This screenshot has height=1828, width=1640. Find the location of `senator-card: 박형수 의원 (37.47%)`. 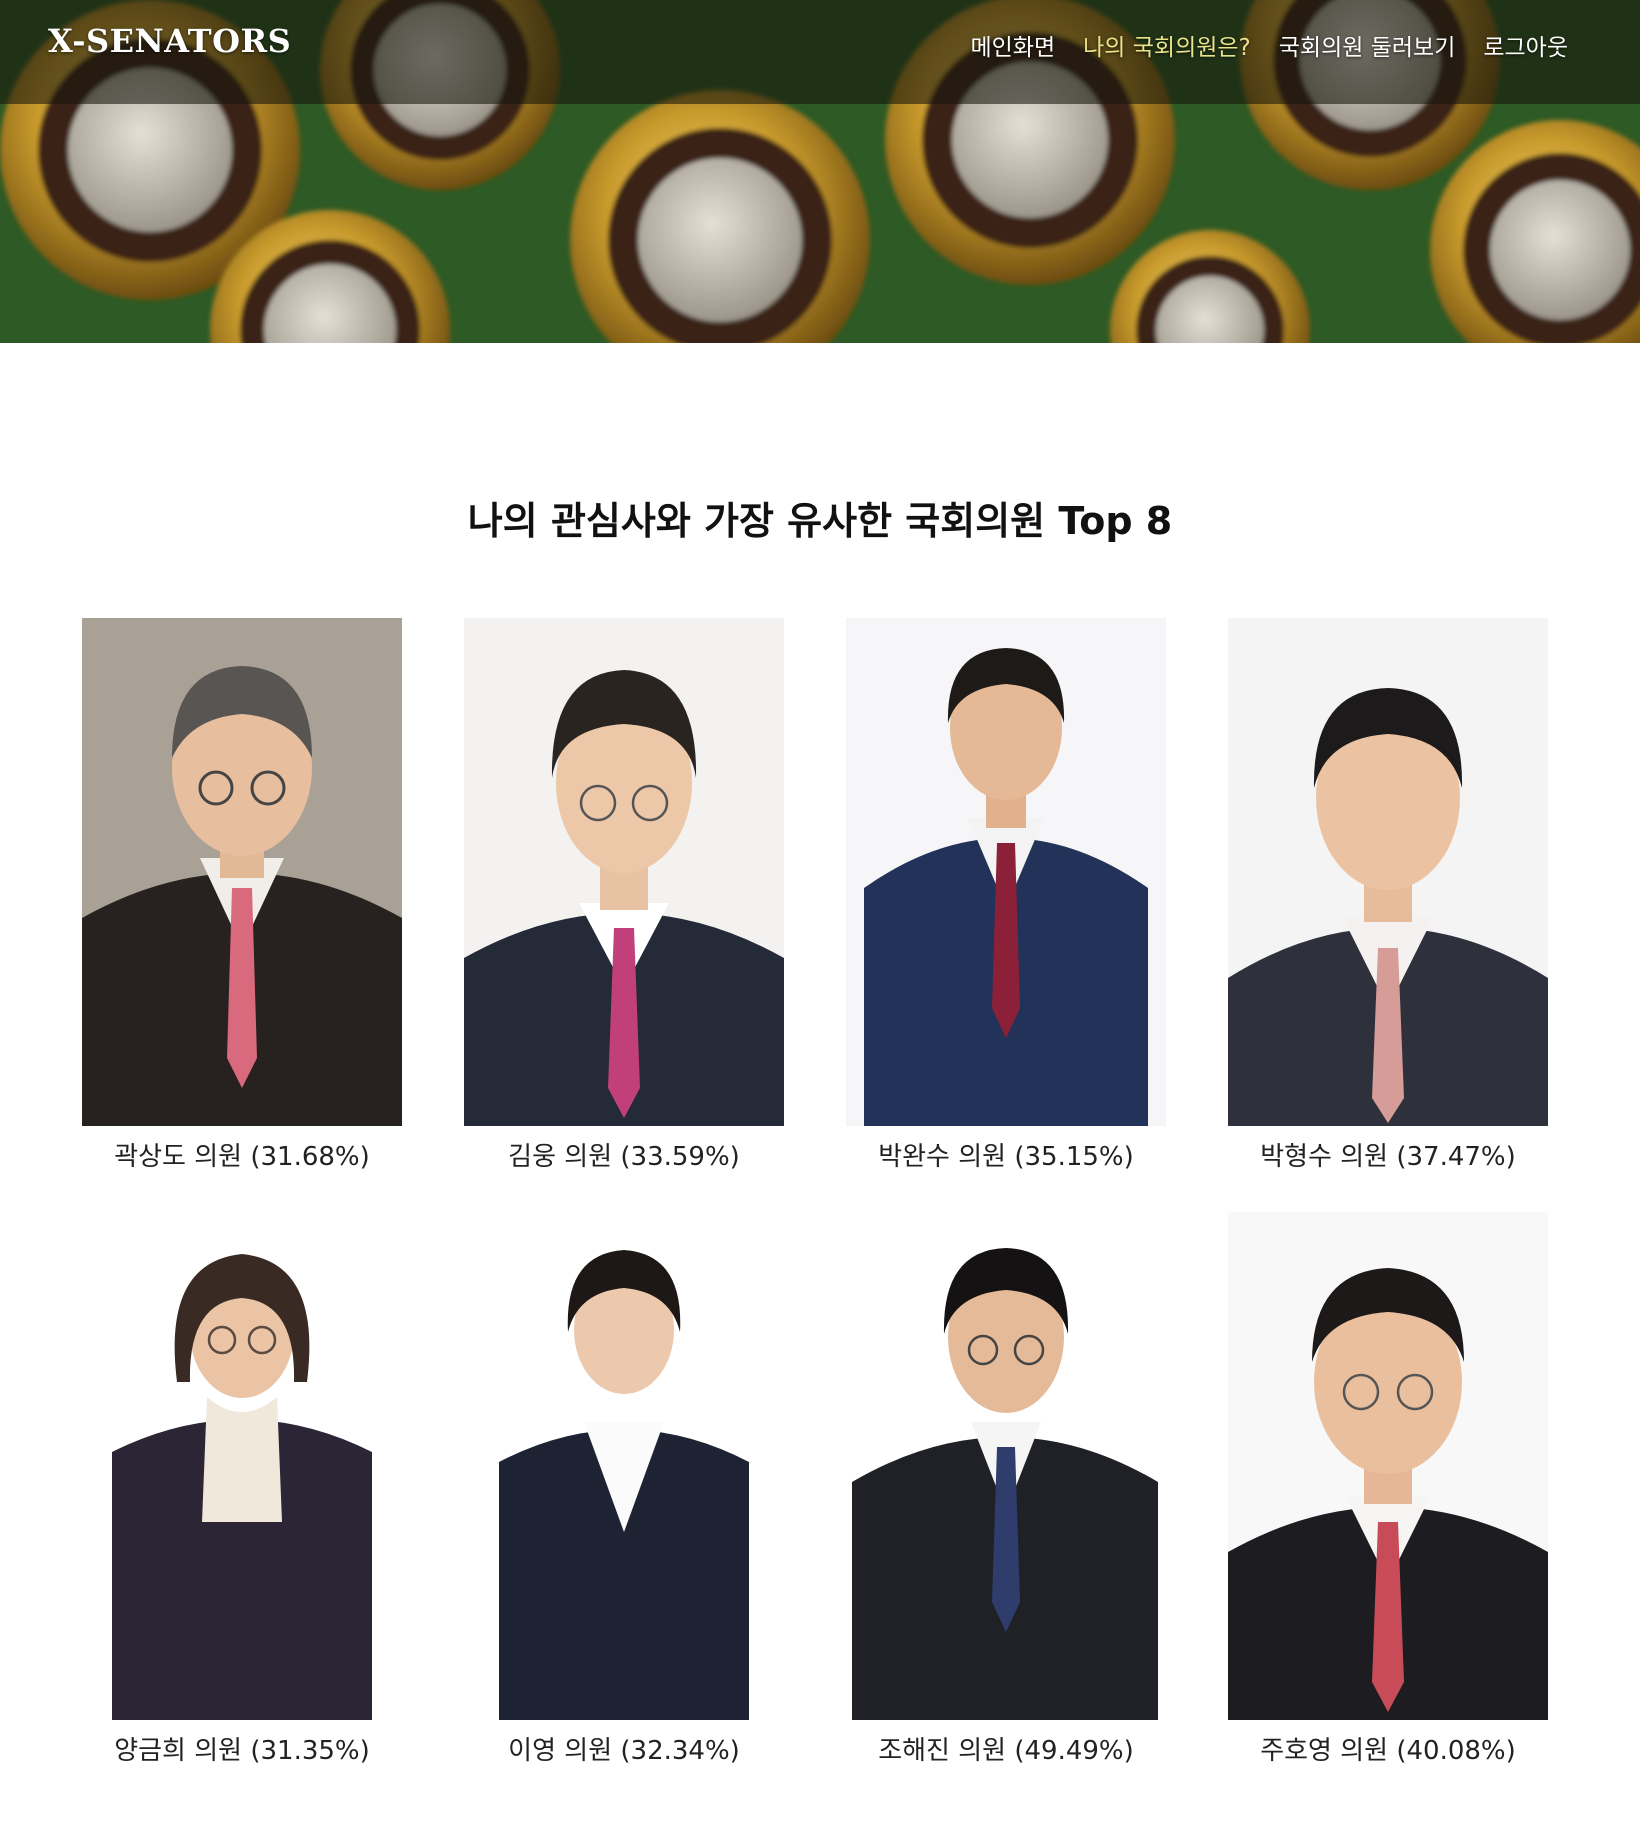

senator-card: 박형수 의원 (37.47%) is located at coordinates (1388, 895).